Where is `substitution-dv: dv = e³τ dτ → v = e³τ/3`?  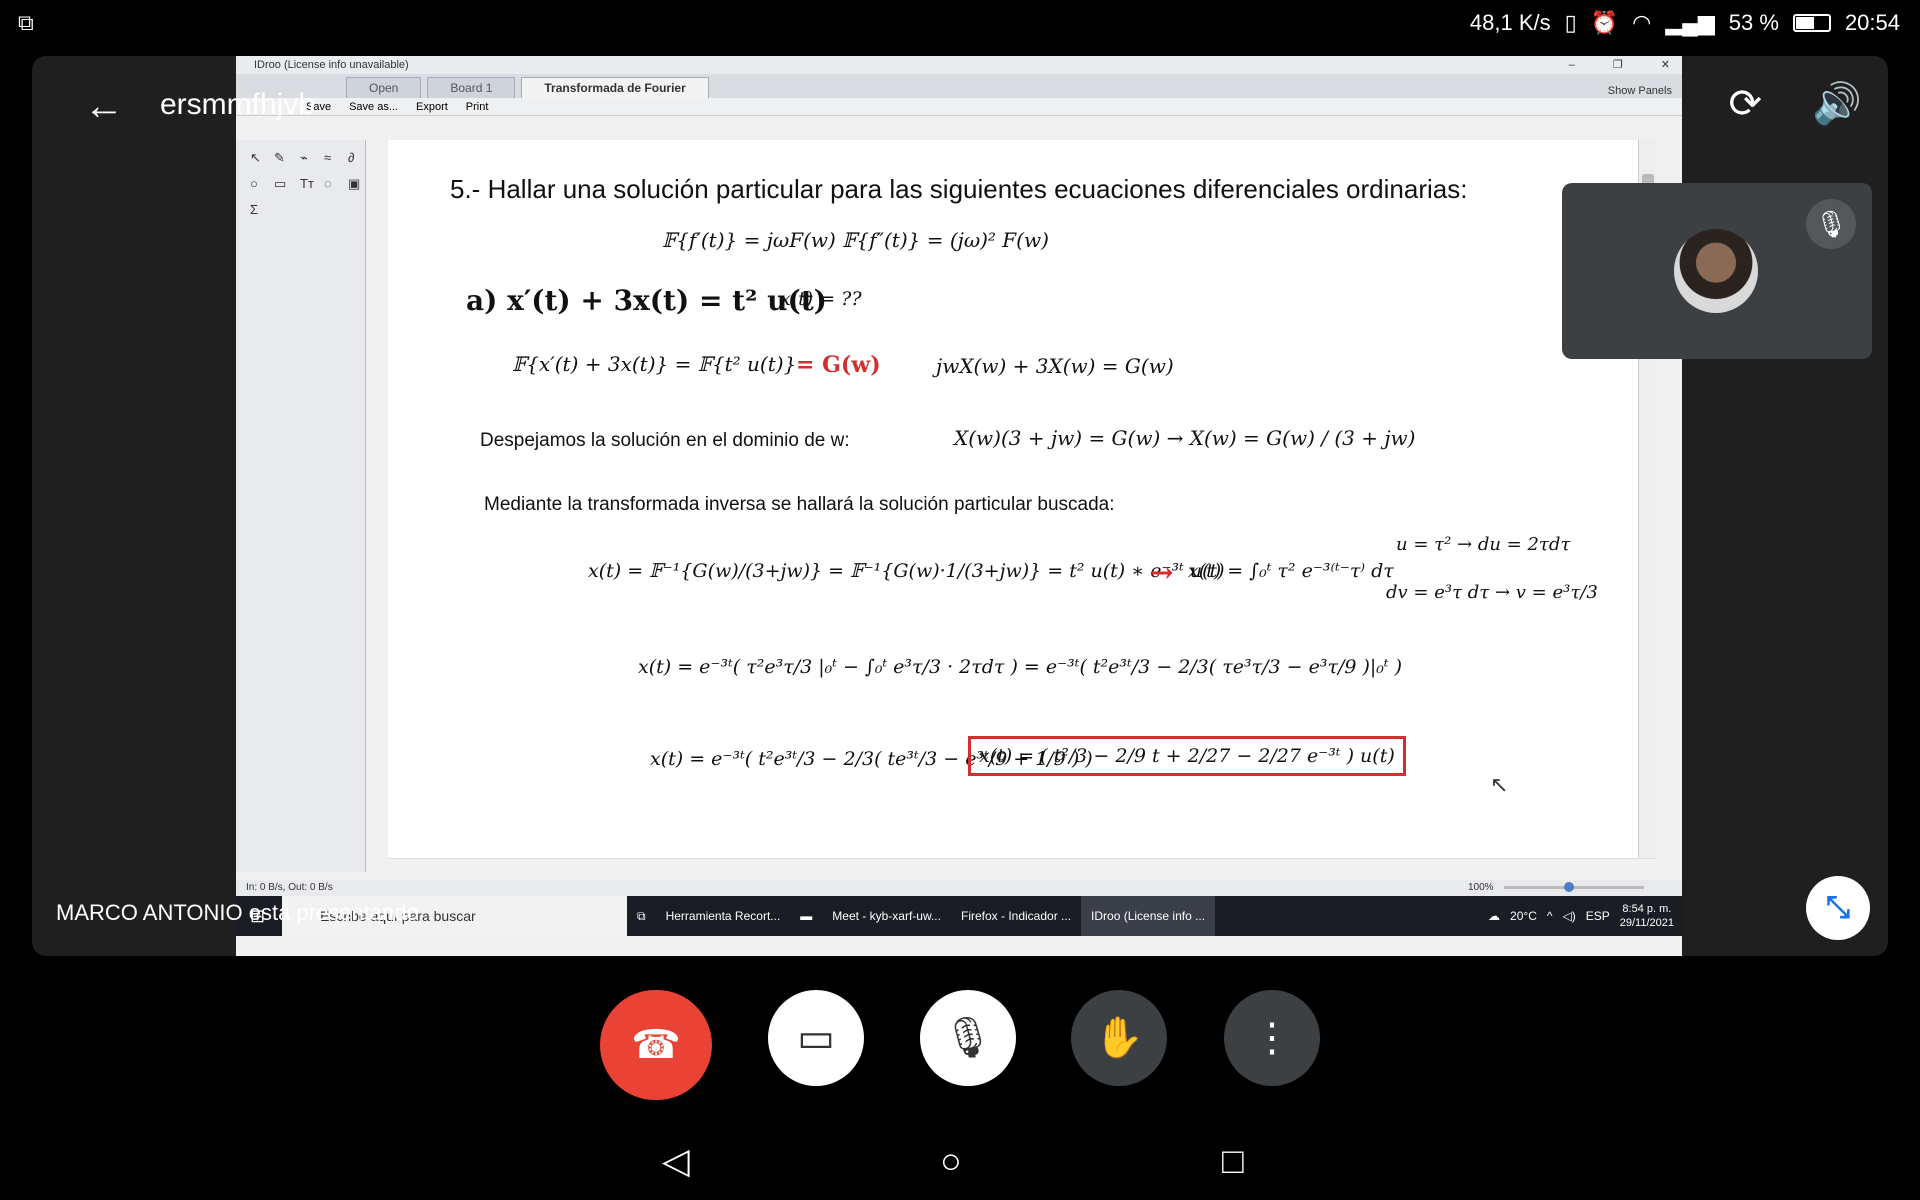 substitution-dv: dv = e³τ dτ → v = e³τ/3 is located at coordinates (1492, 592).